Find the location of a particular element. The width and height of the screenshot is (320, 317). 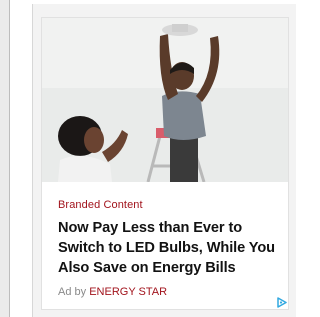

advertiser-line: Ad by ENERGY STAR is located at coordinates (112, 292).